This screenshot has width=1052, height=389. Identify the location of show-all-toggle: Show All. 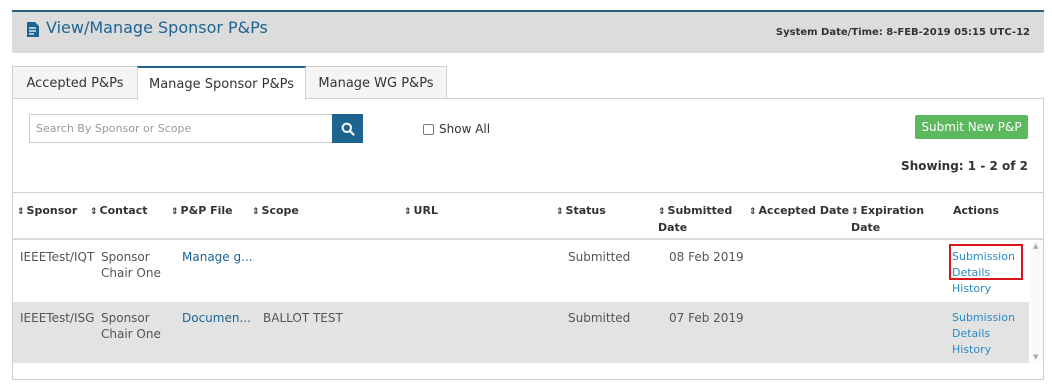
(456, 129).